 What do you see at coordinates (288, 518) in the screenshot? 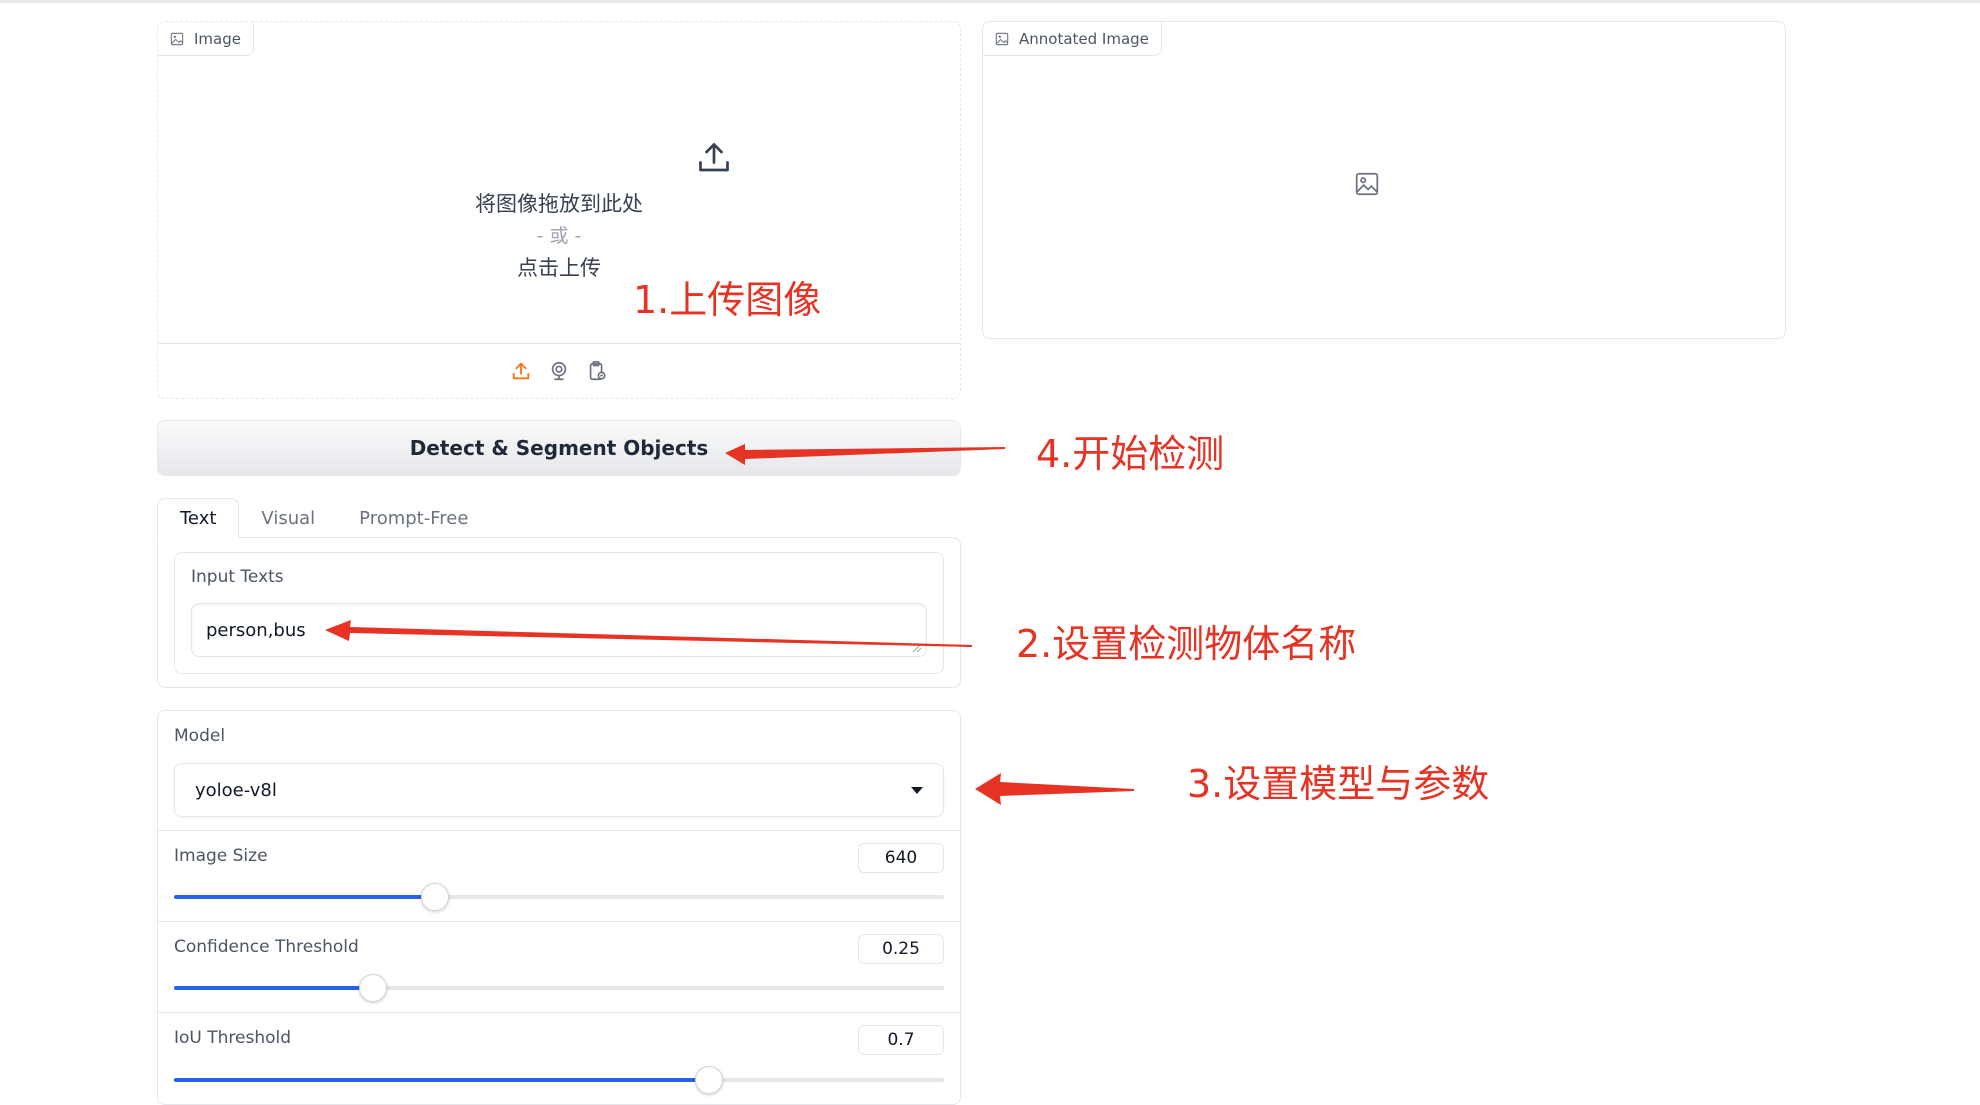
I see `tab-visual: Visual` at bounding box center [288, 518].